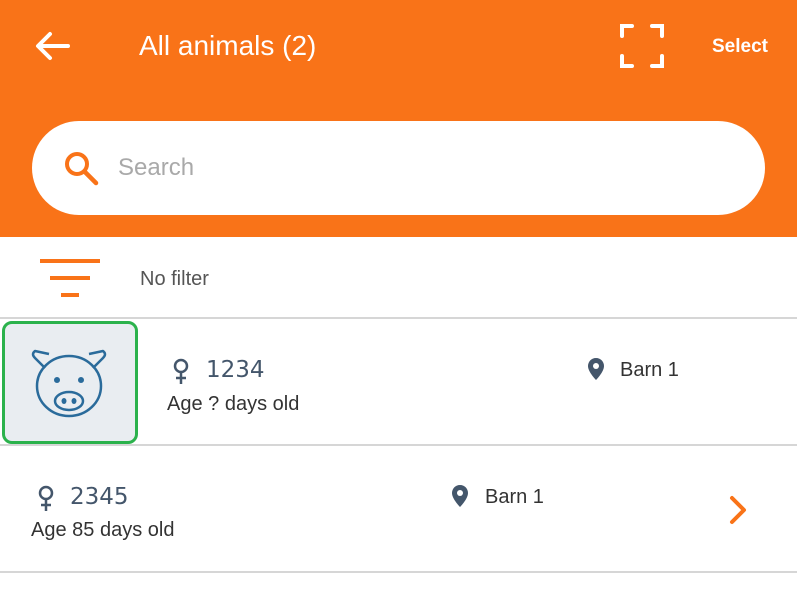 This screenshot has height=611, width=797. I want to click on select-button: Select, so click(740, 47).